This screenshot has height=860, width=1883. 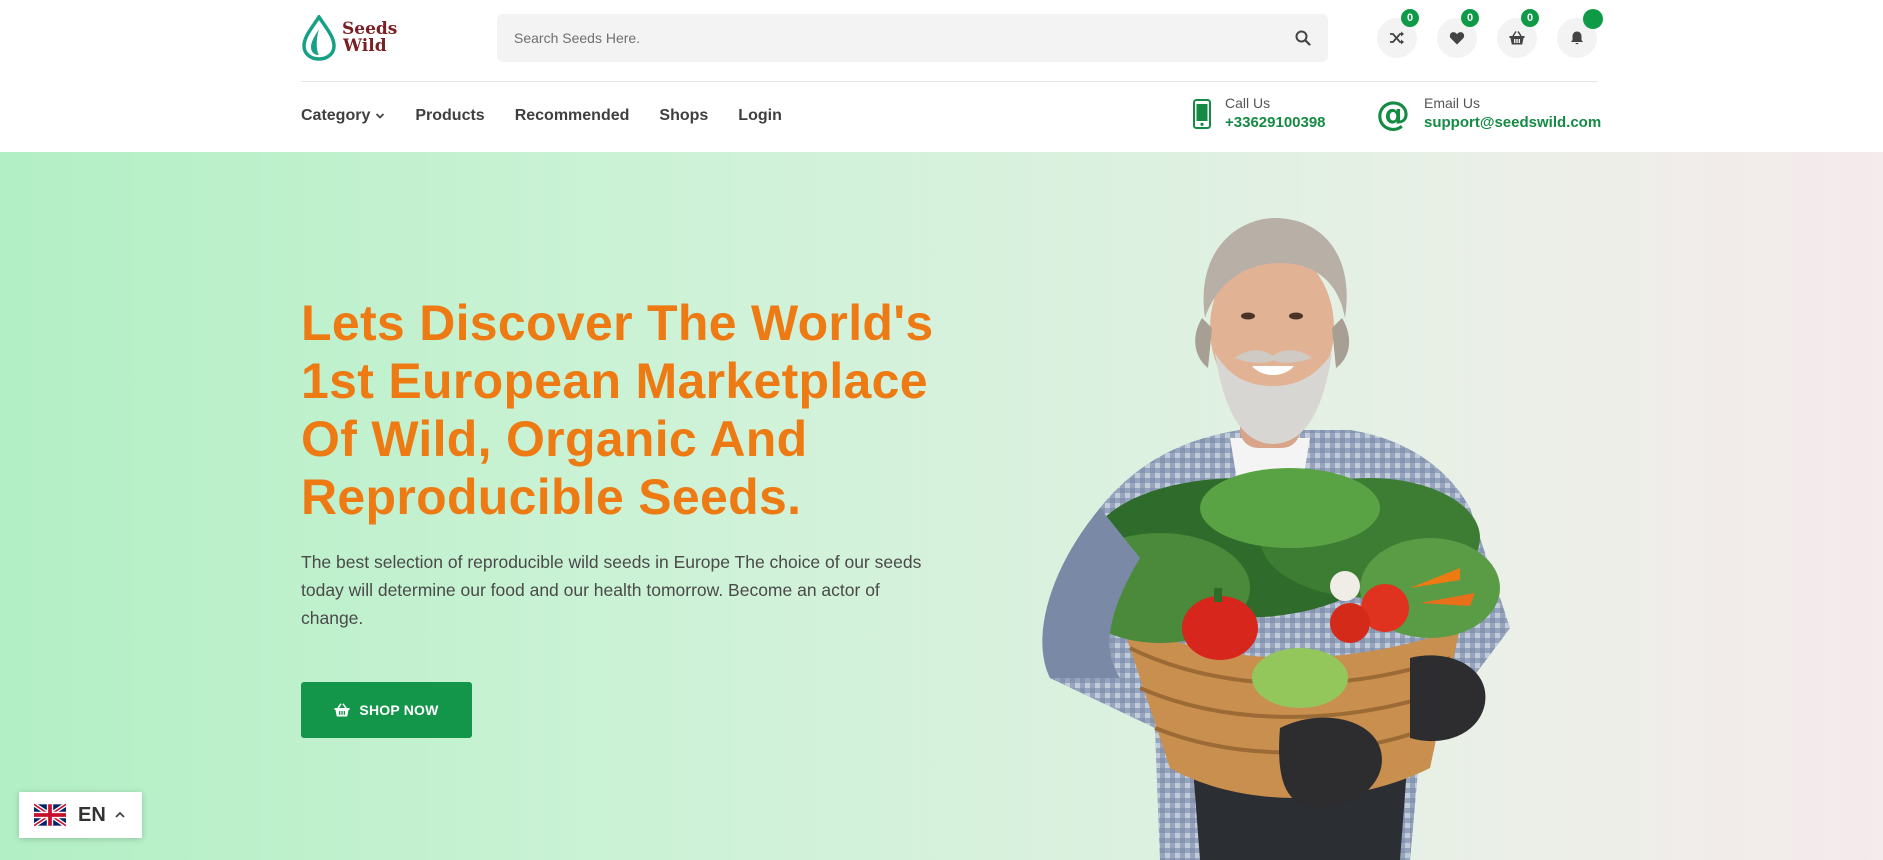 What do you see at coordinates (120, 814) in the screenshot?
I see `chevron-up-icon` at bounding box center [120, 814].